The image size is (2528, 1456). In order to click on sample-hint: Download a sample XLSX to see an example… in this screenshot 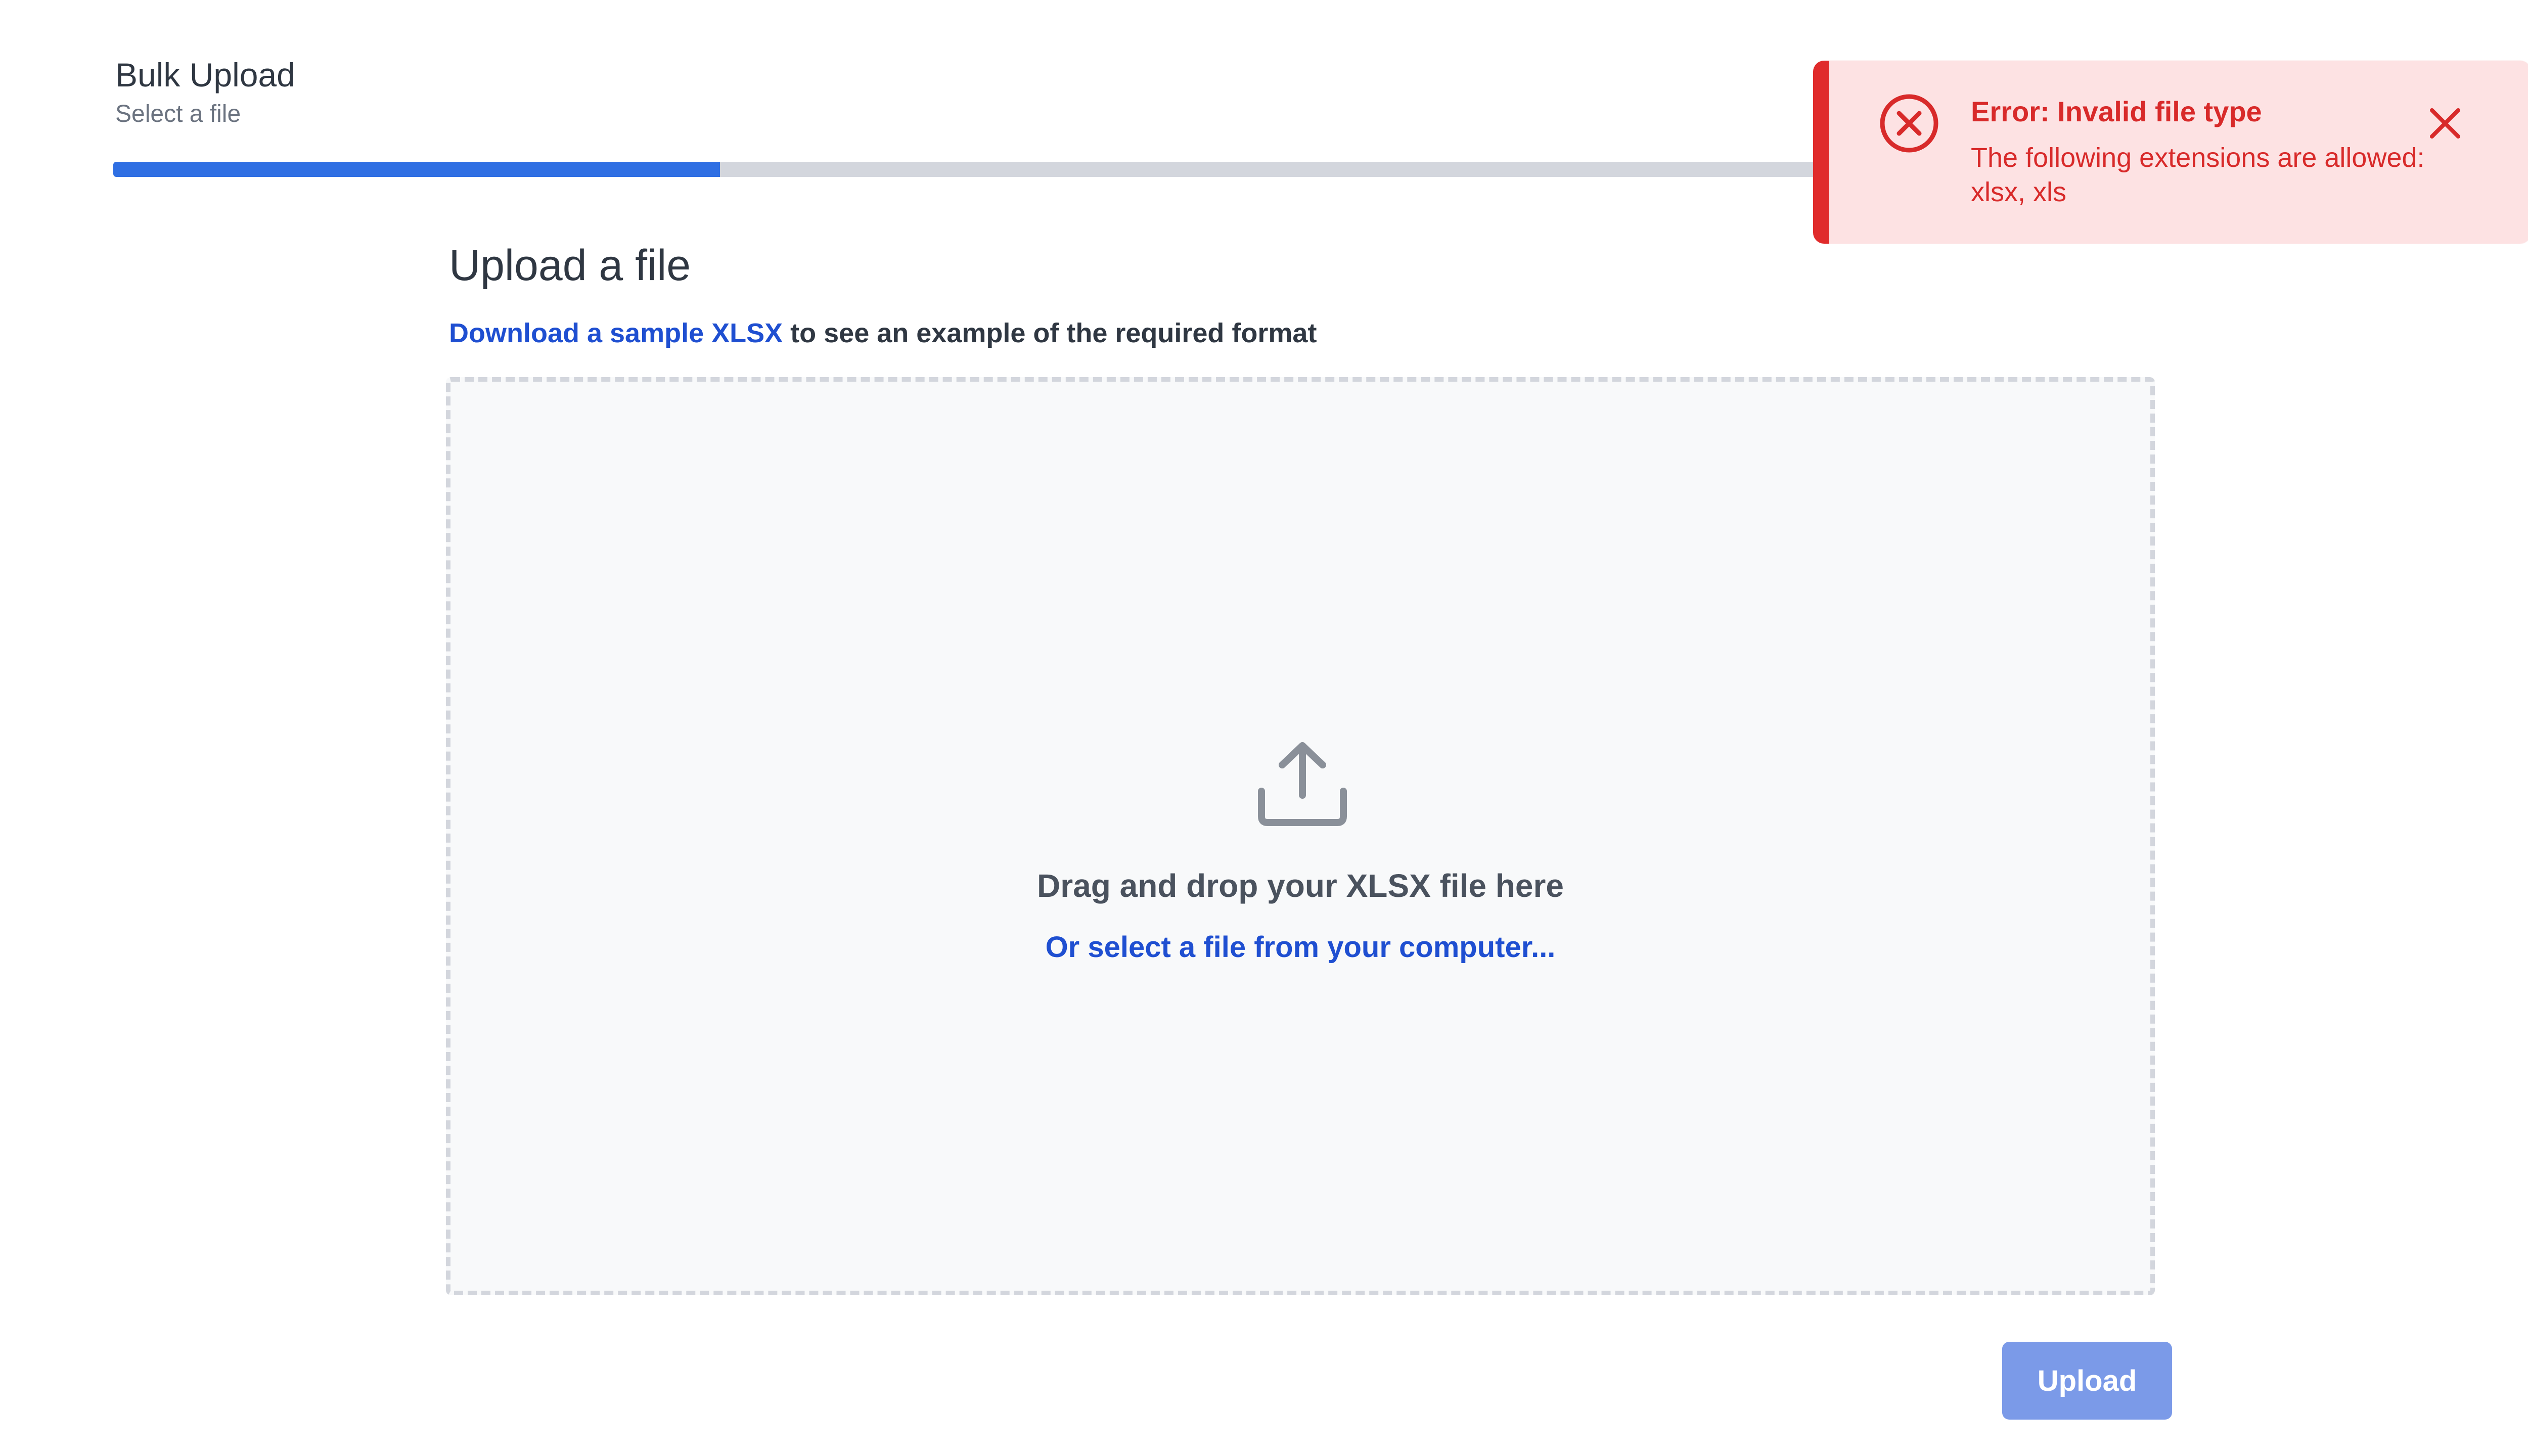, I will do `click(1304, 333)`.